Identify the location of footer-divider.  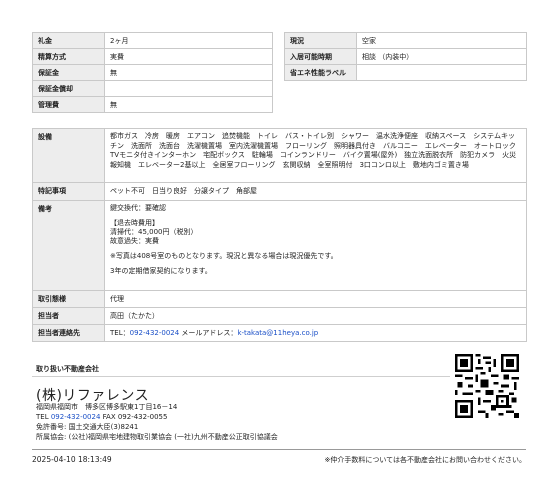
(279, 449).